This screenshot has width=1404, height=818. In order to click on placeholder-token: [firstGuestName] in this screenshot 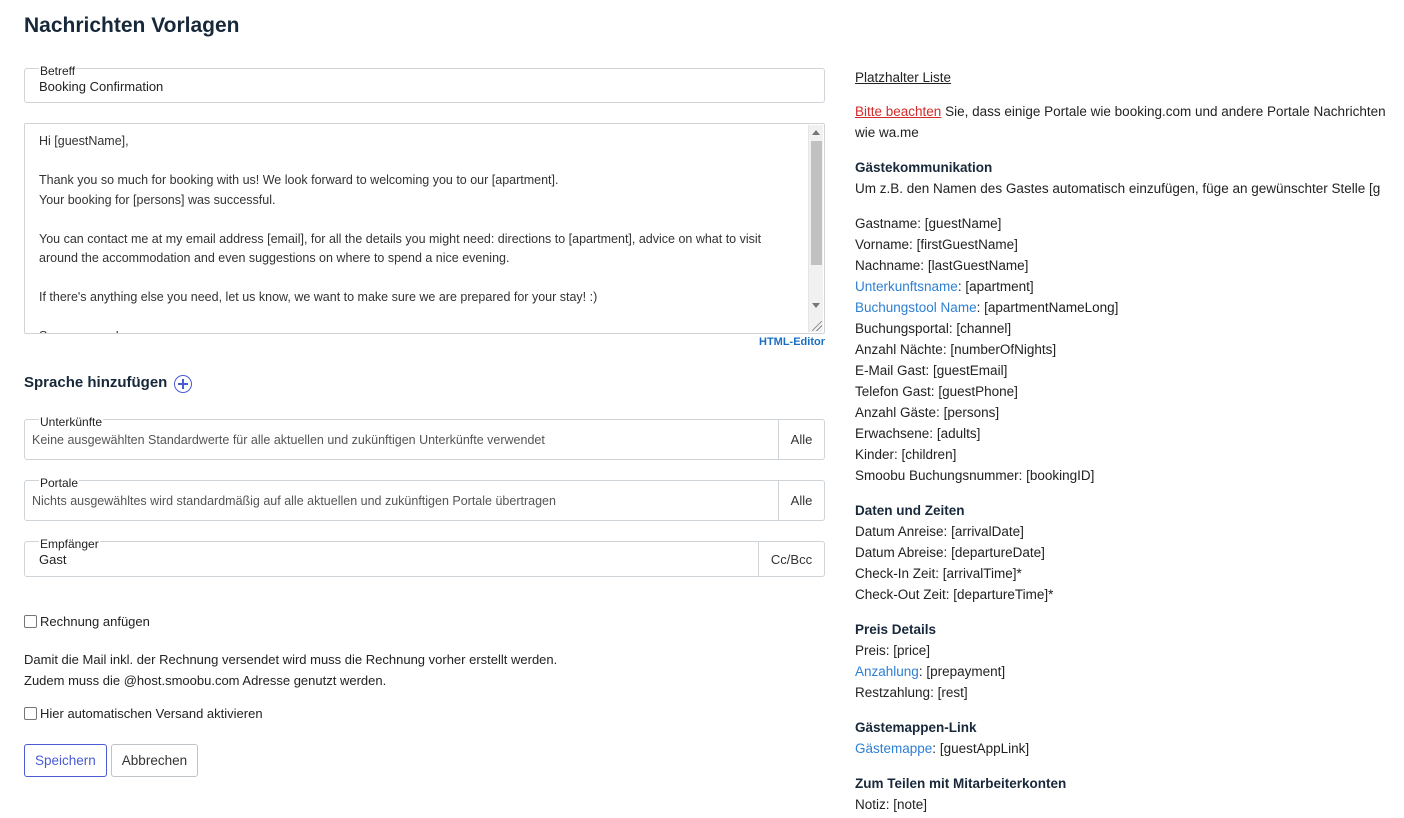, I will do `click(967, 244)`.